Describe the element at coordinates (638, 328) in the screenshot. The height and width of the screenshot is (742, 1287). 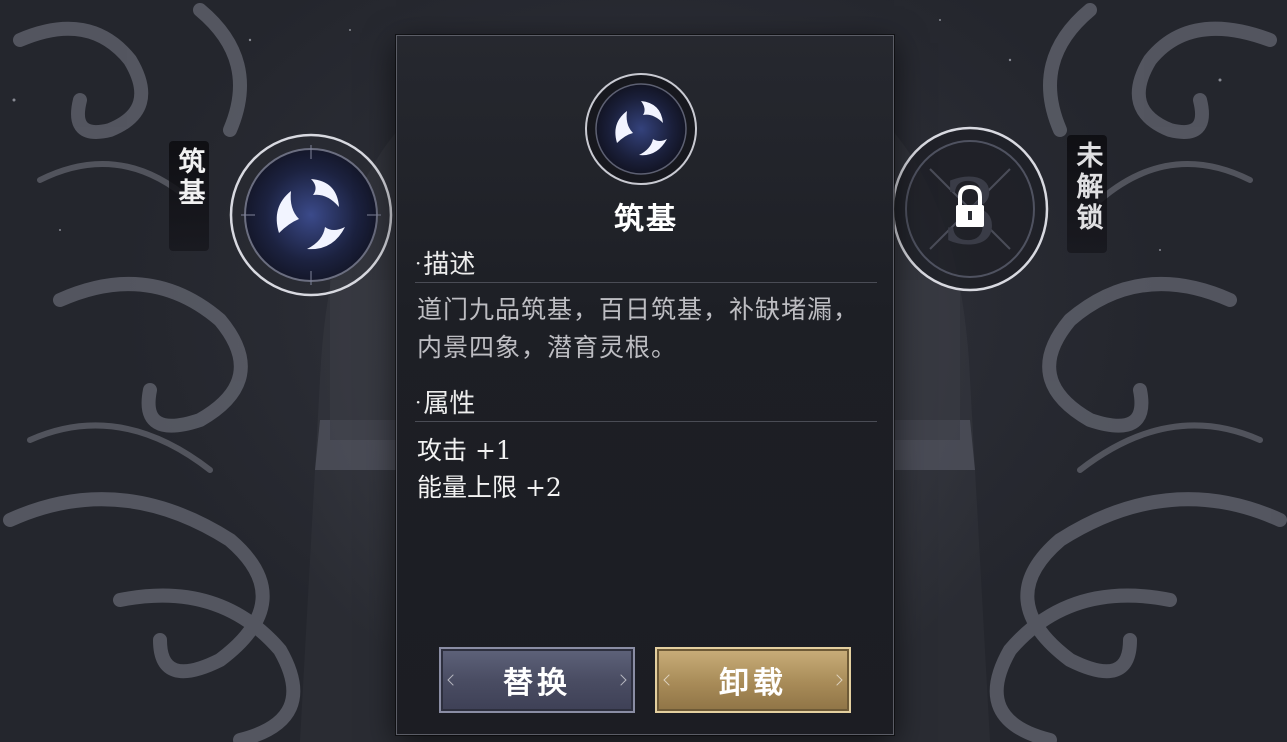
I see `description-text: 道门九品筑基，百日筑基，补缺堵漏，内景四象，潜育灵根。` at that location.